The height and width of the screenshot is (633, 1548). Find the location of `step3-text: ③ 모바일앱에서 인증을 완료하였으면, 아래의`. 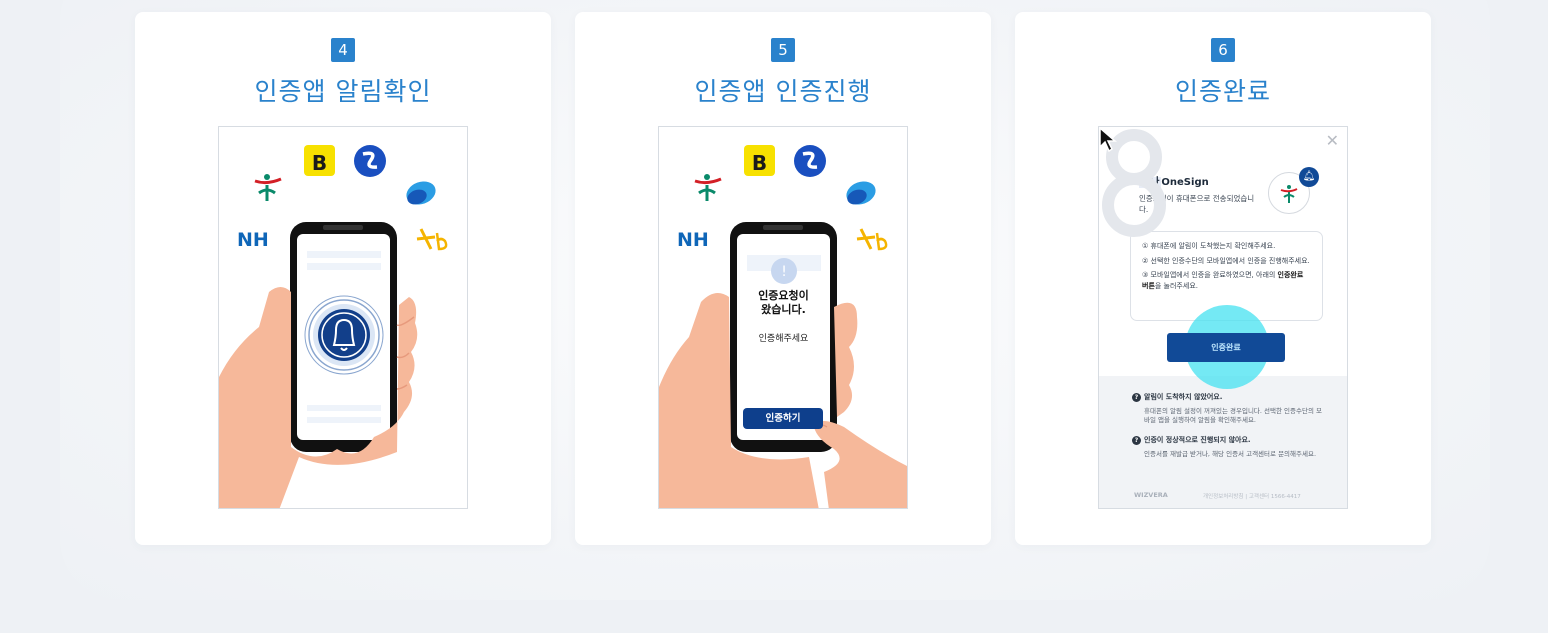

step3-text: ③ 모바일앱에서 인증을 완료하였으면, 아래의 is located at coordinates (1210, 275).